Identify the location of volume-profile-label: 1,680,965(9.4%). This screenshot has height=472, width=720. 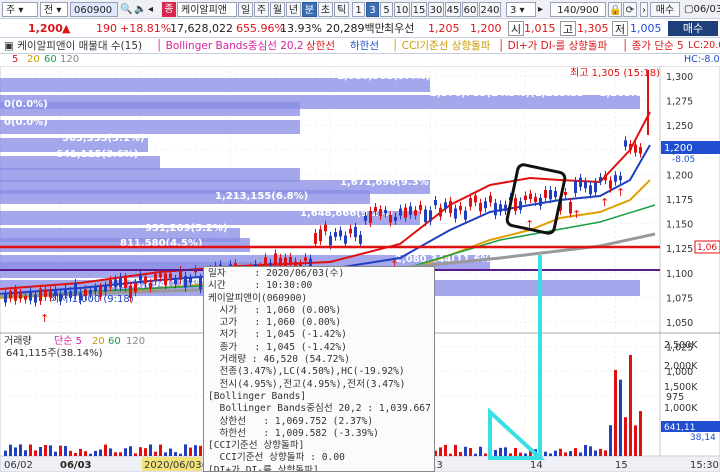
(383, 76).